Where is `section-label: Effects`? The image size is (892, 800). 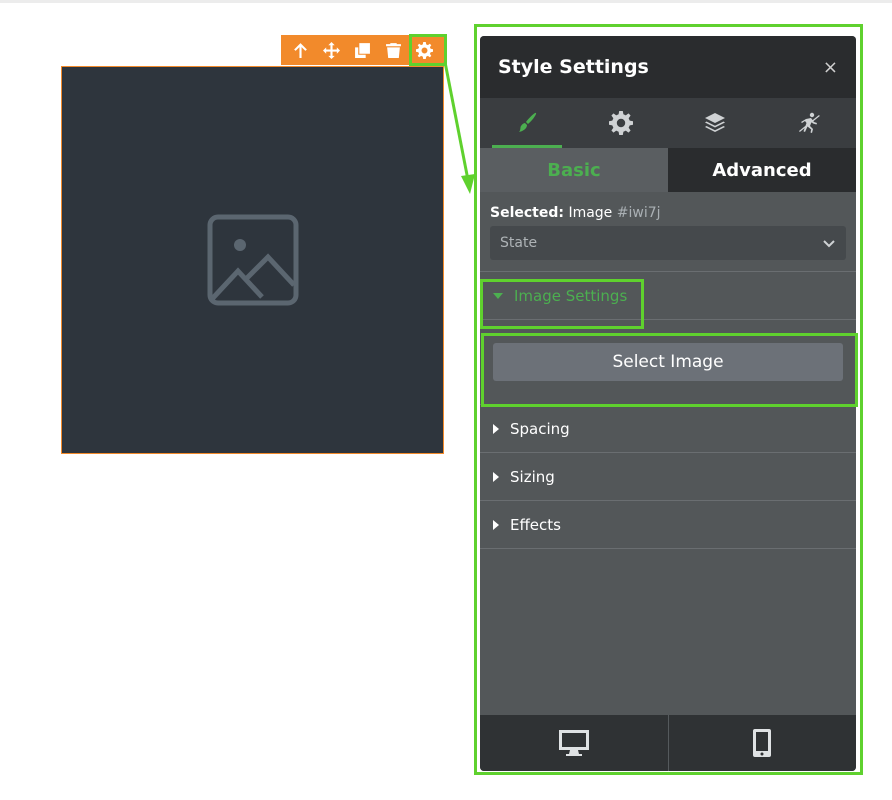 section-label: Effects is located at coordinates (535, 524).